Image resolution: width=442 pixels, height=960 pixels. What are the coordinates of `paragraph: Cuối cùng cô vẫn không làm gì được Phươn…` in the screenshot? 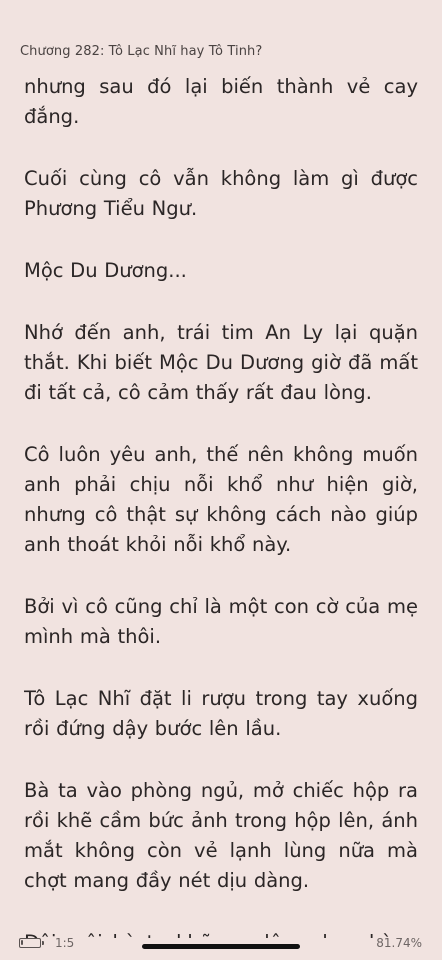 It's located at (221, 193).